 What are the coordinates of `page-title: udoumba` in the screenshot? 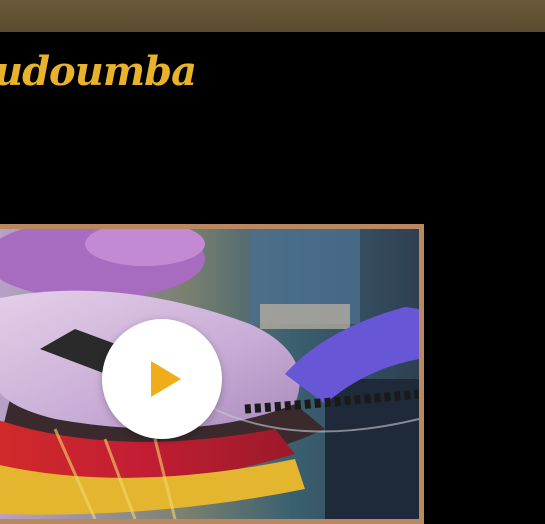 It's located at (98, 71).